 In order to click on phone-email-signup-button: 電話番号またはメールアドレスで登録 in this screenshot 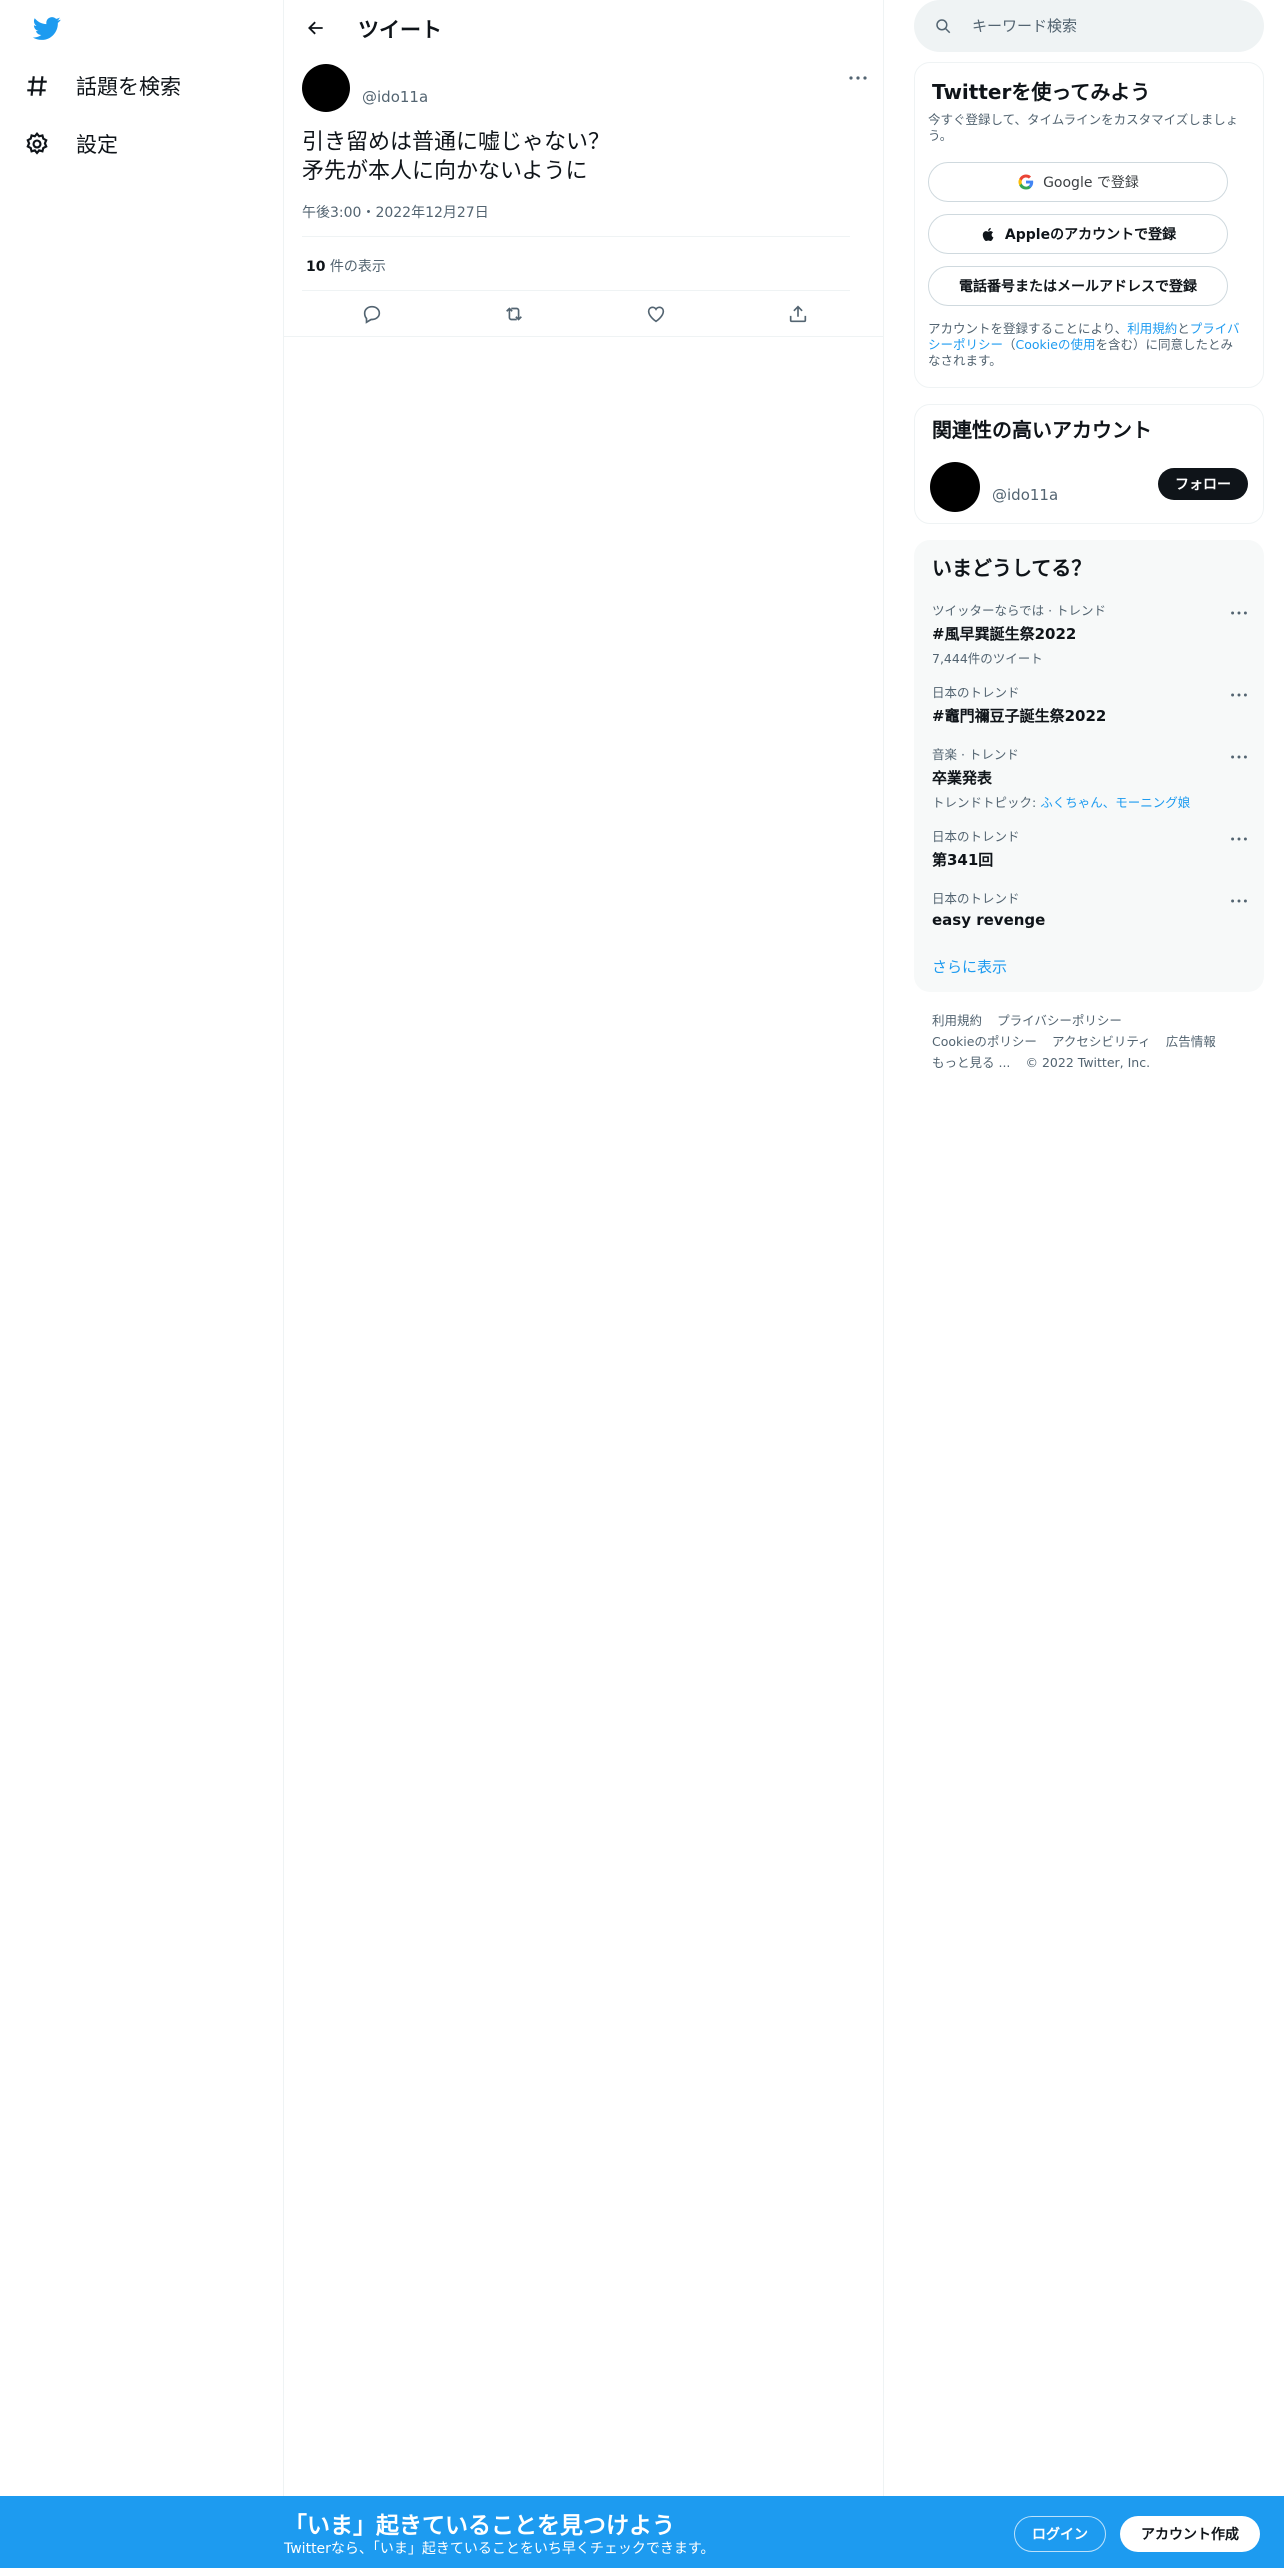, I will do `click(1078, 286)`.